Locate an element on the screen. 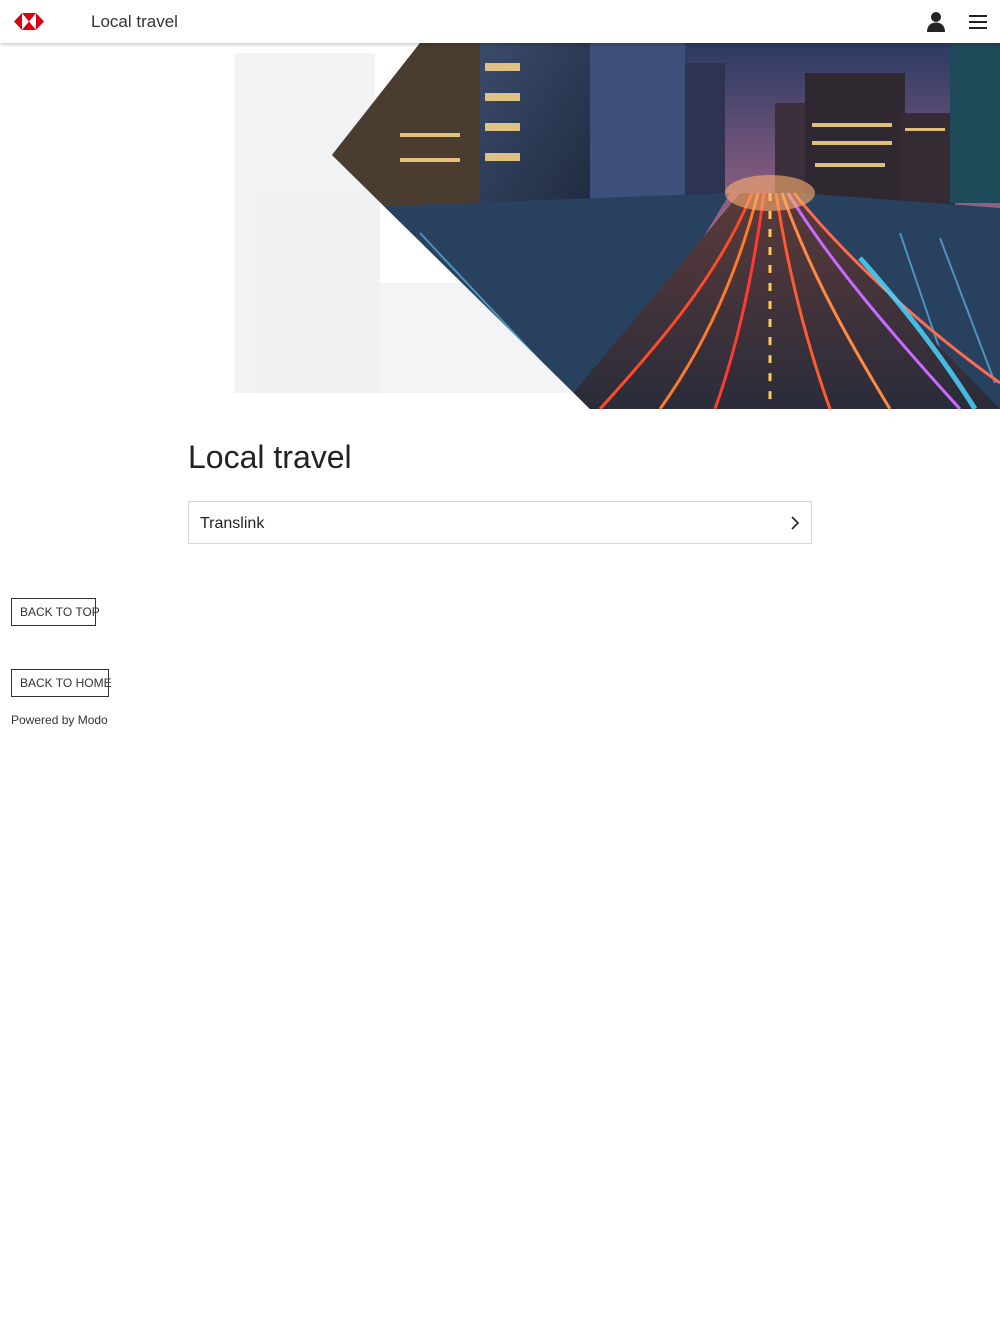 The image size is (1000, 1334). powered-by-text: Powered by Modo is located at coordinates (59, 720).